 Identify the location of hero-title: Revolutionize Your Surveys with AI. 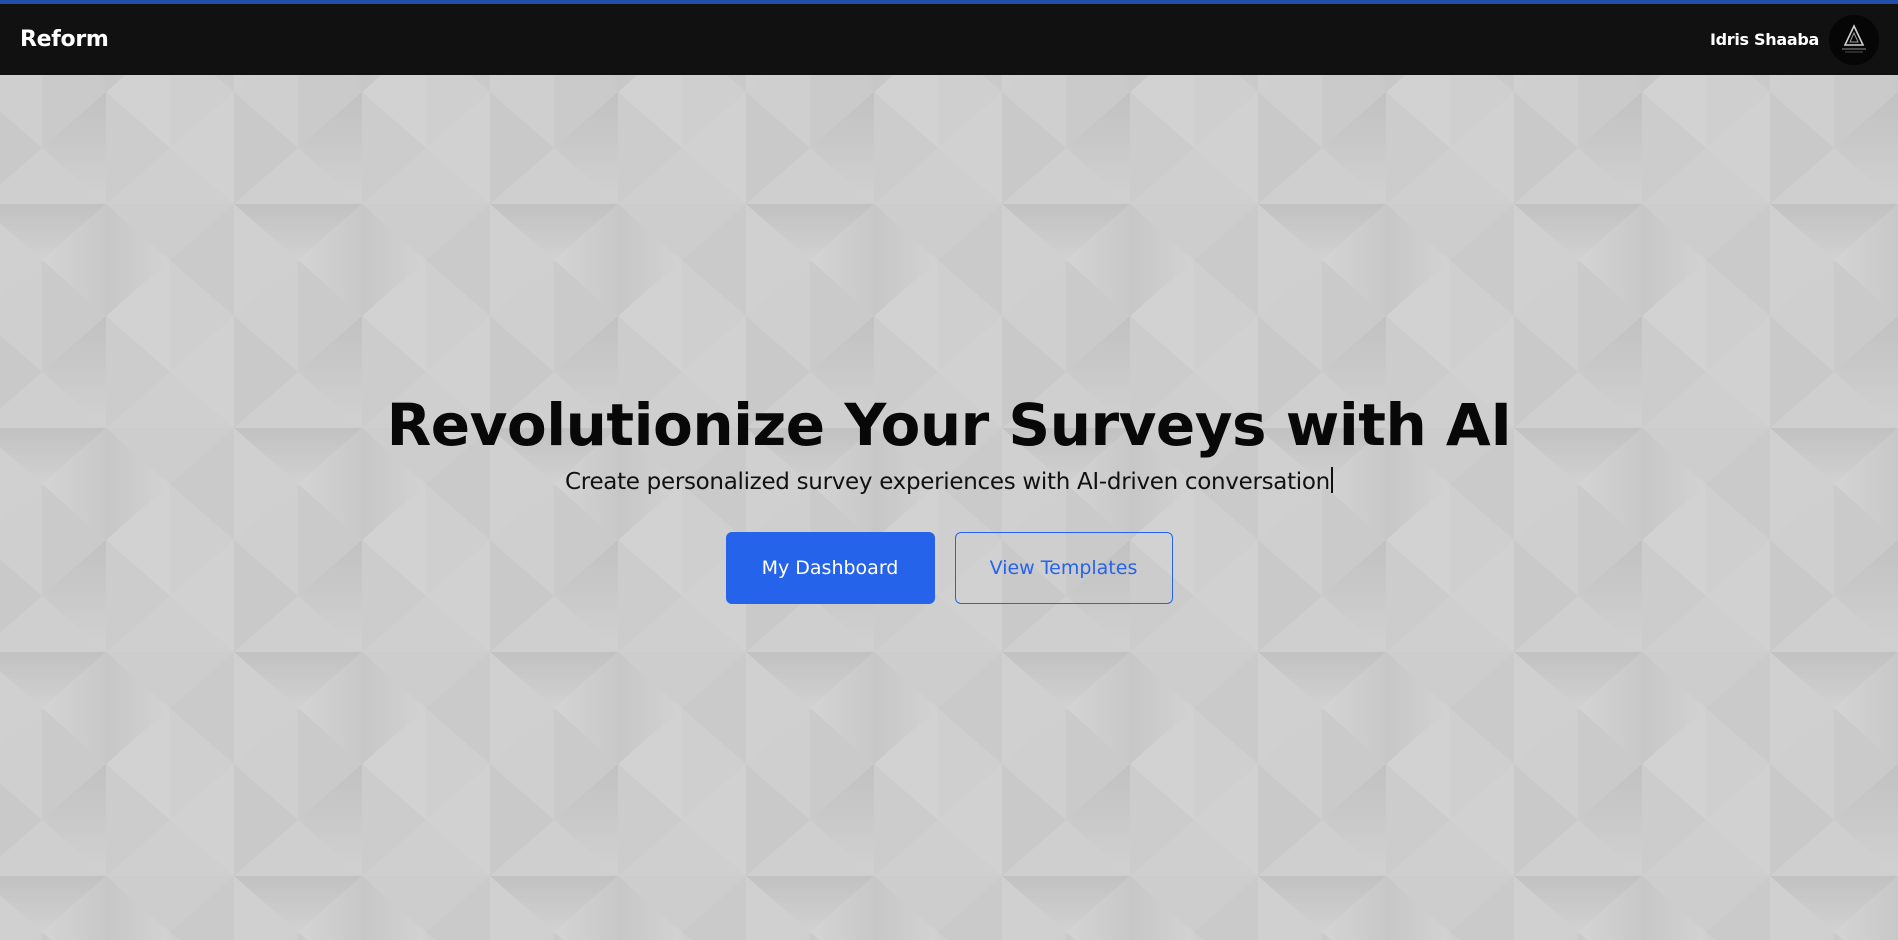
(949, 425).